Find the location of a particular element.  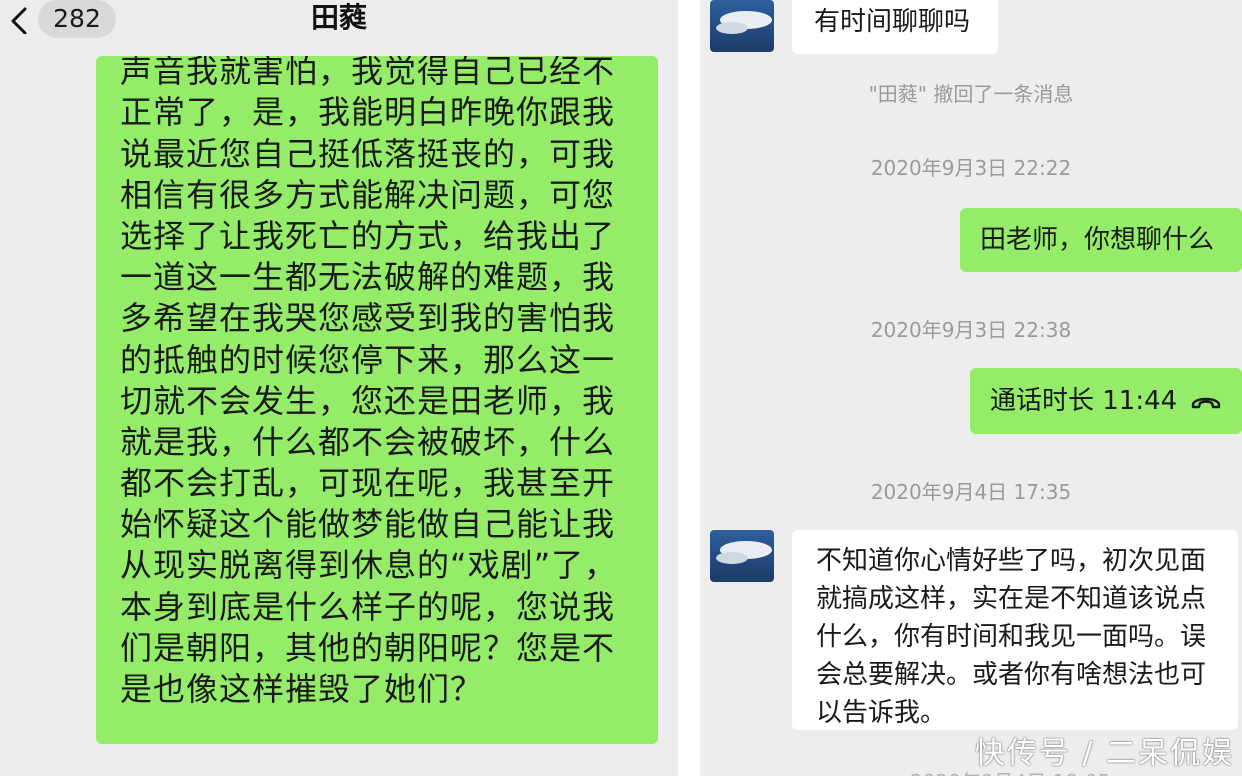

chat-title: 田蕤 is located at coordinates (338, 17).